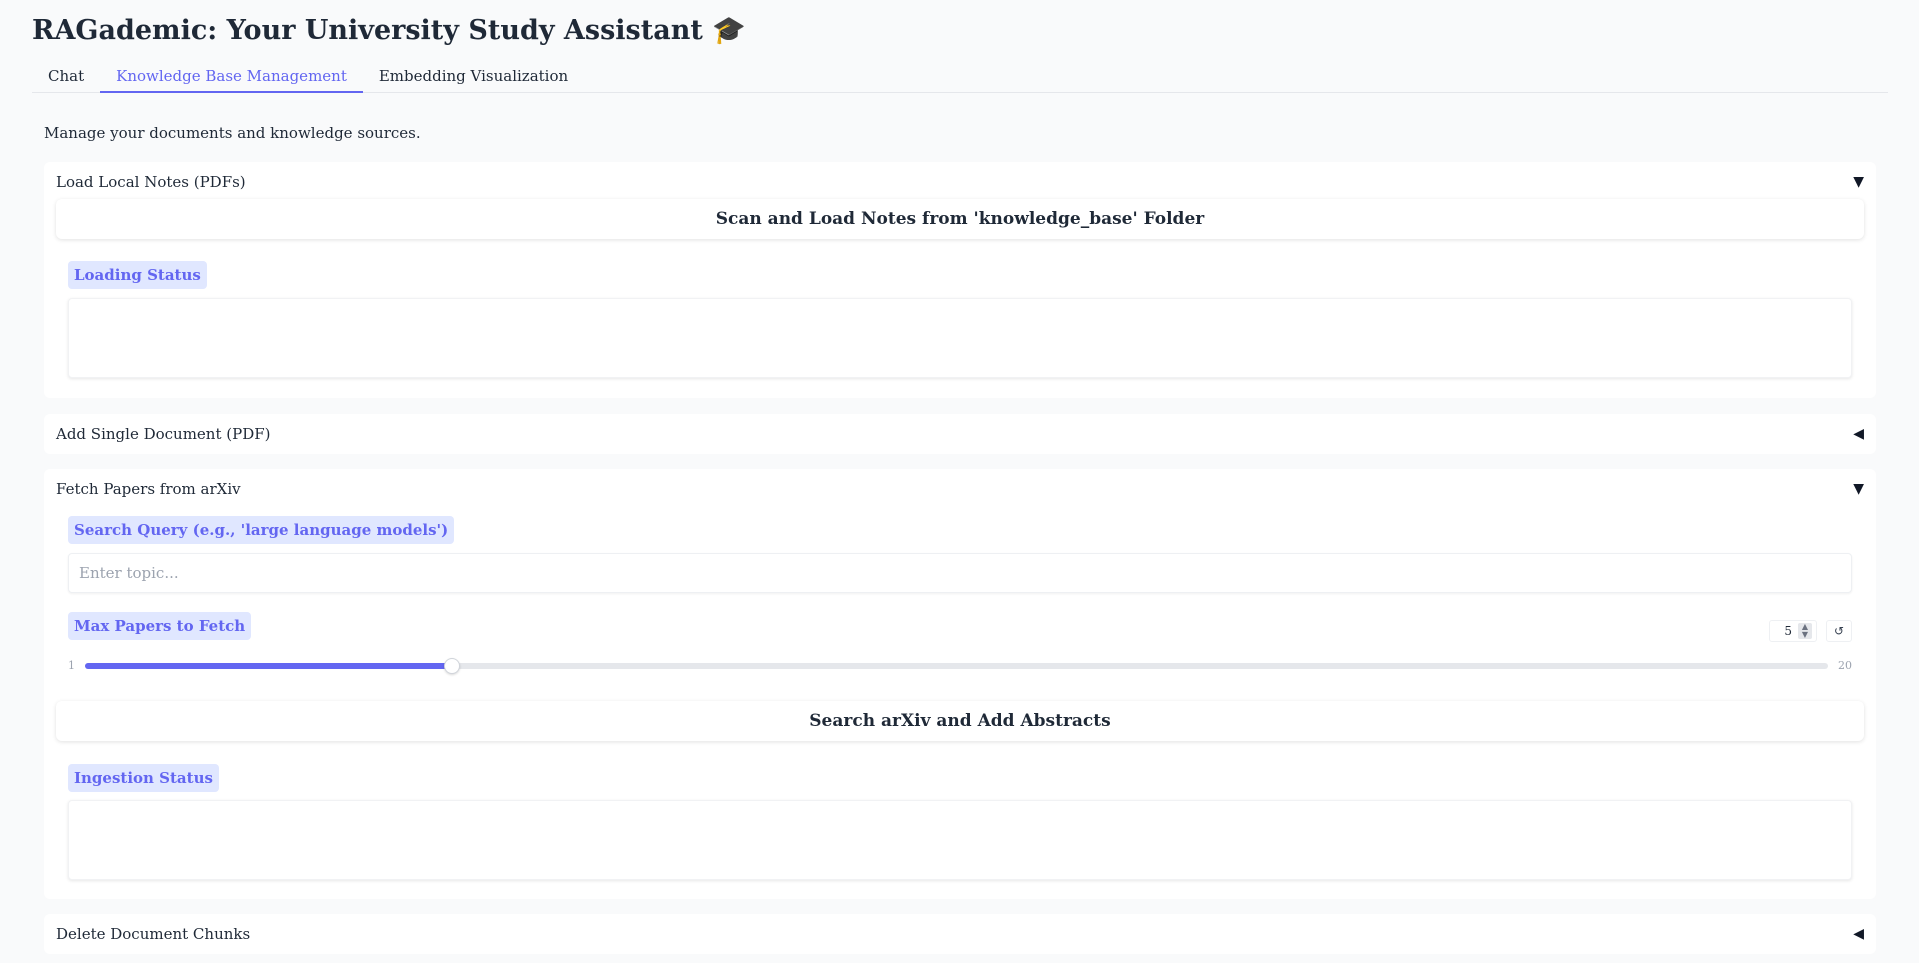  I want to click on tab-knowledge-base-management: Knowledge Base Management, so click(231, 78).